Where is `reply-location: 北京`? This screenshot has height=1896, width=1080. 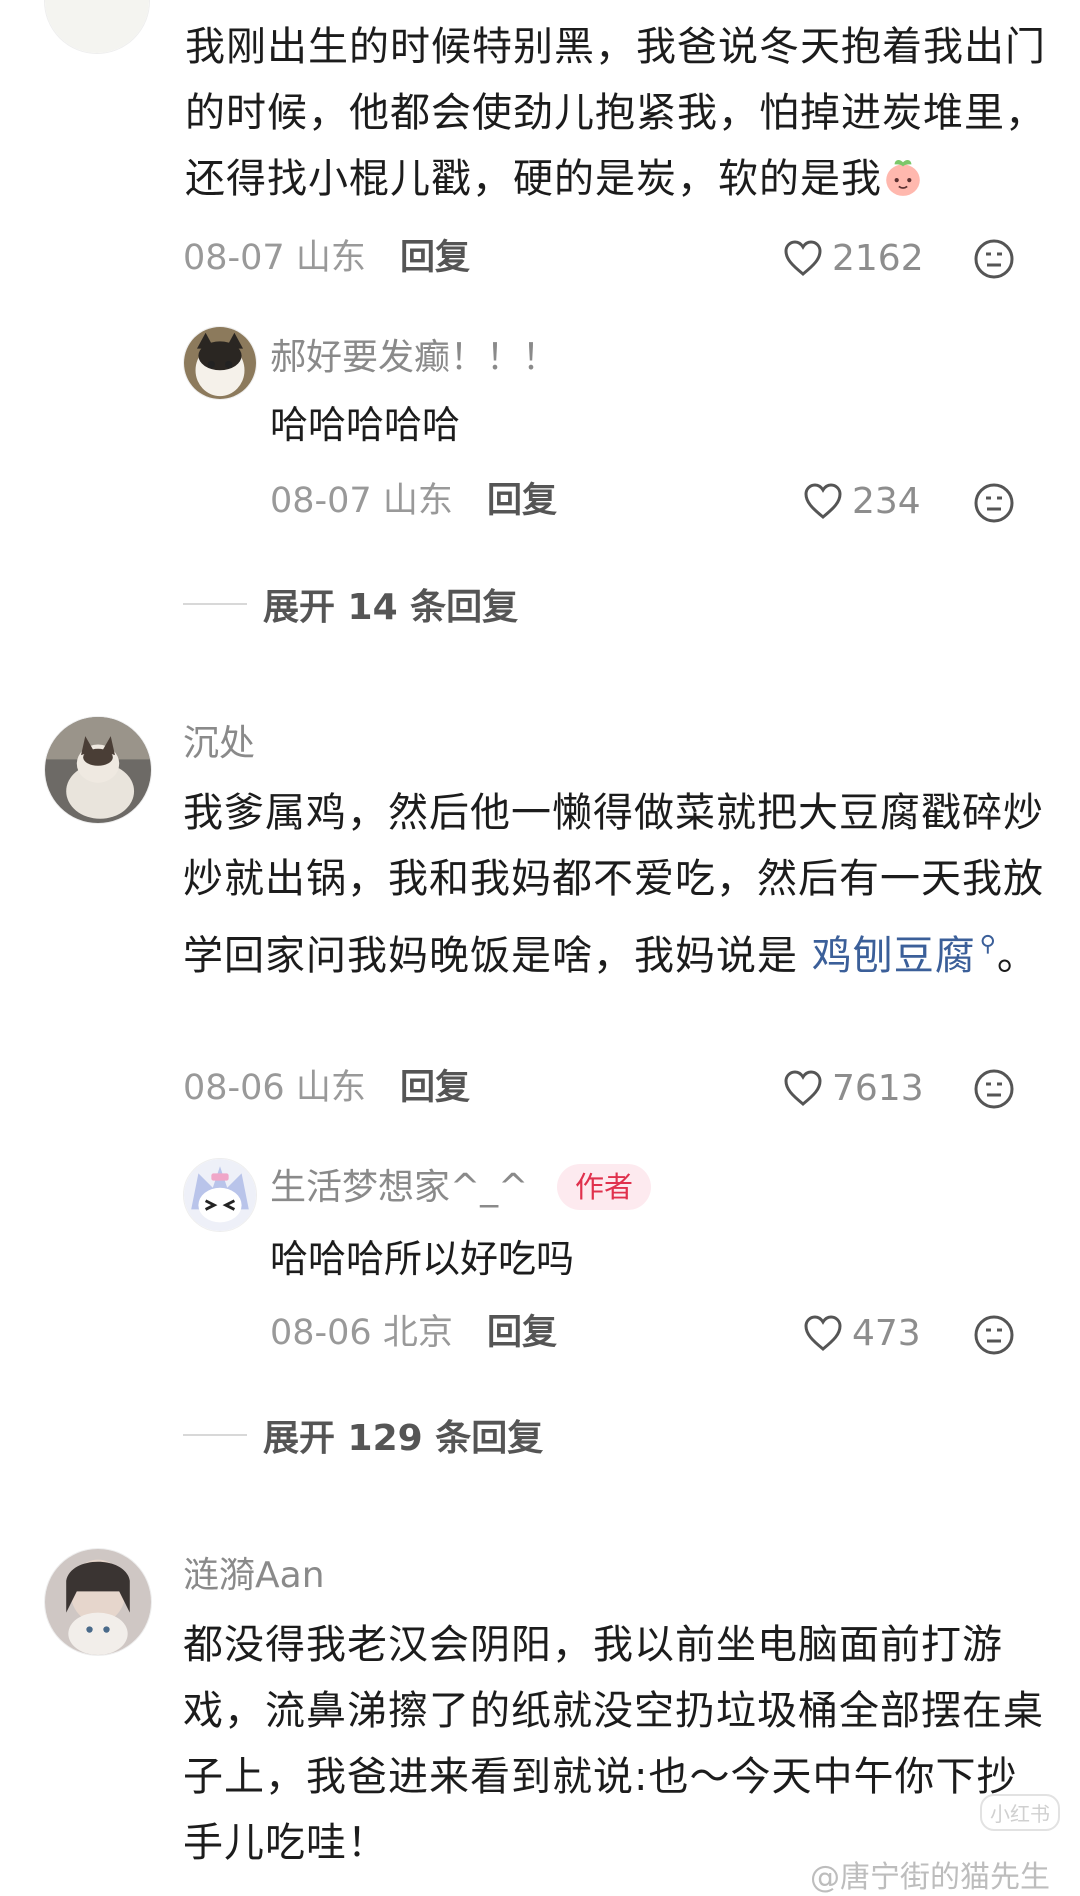 reply-location: 北京 is located at coordinates (417, 1333).